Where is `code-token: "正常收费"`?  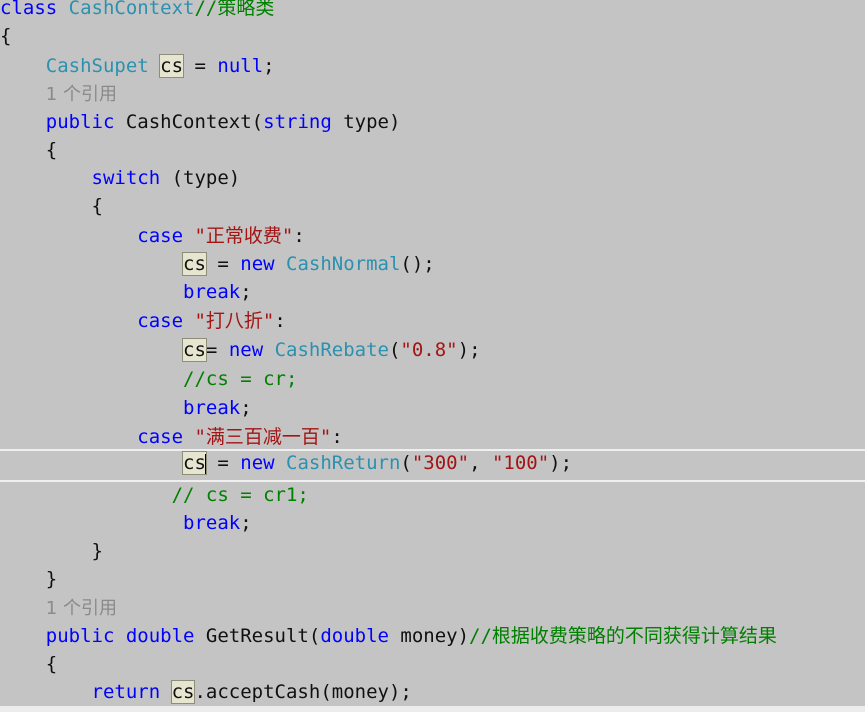
code-token: "正常收费" is located at coordinates (244, 236).